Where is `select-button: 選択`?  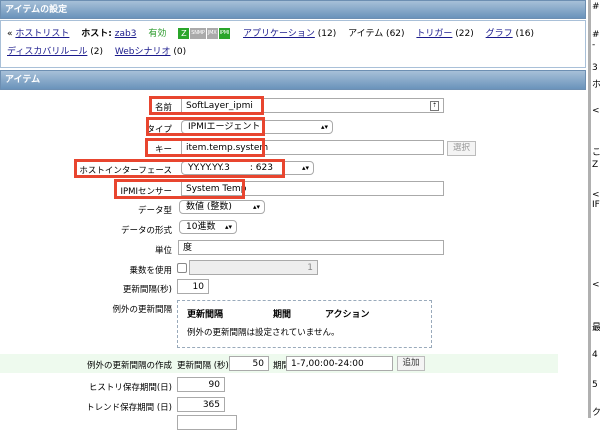
select-button: 選択 is located at coordinates (461, 148).